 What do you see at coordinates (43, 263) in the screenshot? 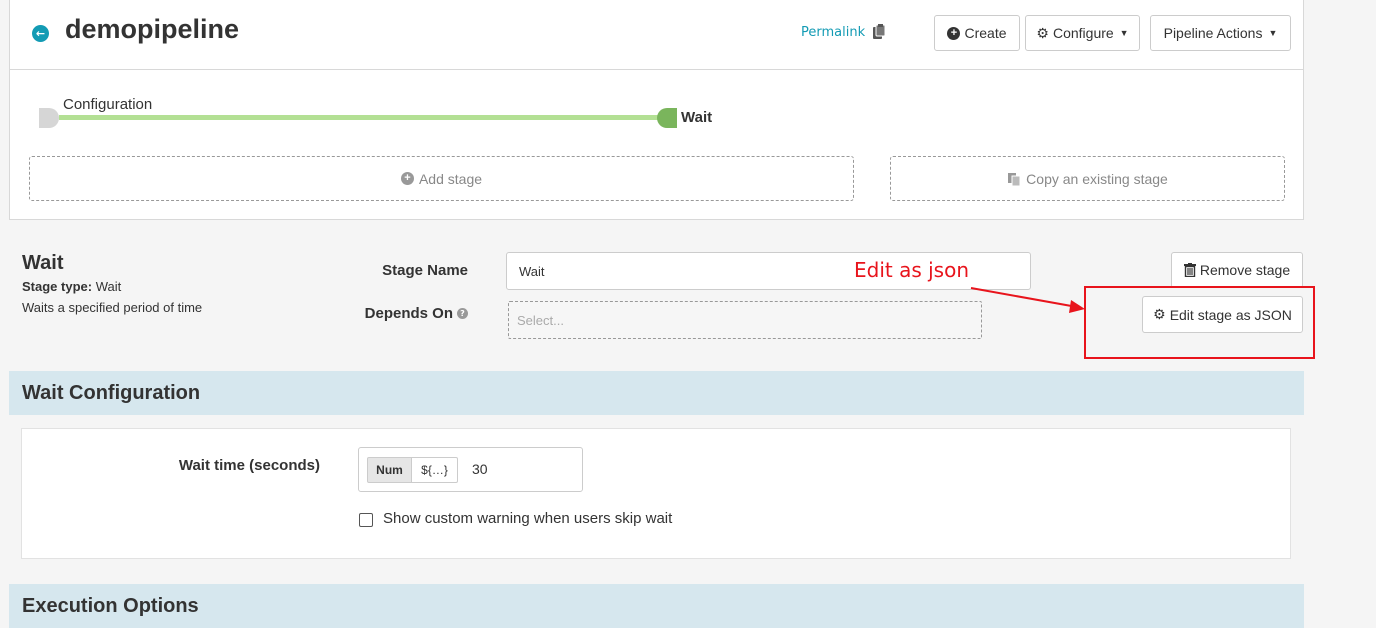
I see `stage-title: Wait` at bounding box center [43, 263].